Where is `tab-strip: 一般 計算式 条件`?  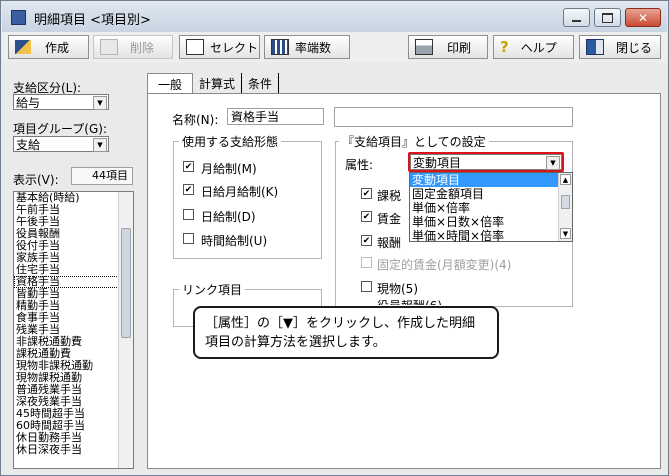
tab-strip: 一般 計算式 条件 is located at coordinates (213, 83).